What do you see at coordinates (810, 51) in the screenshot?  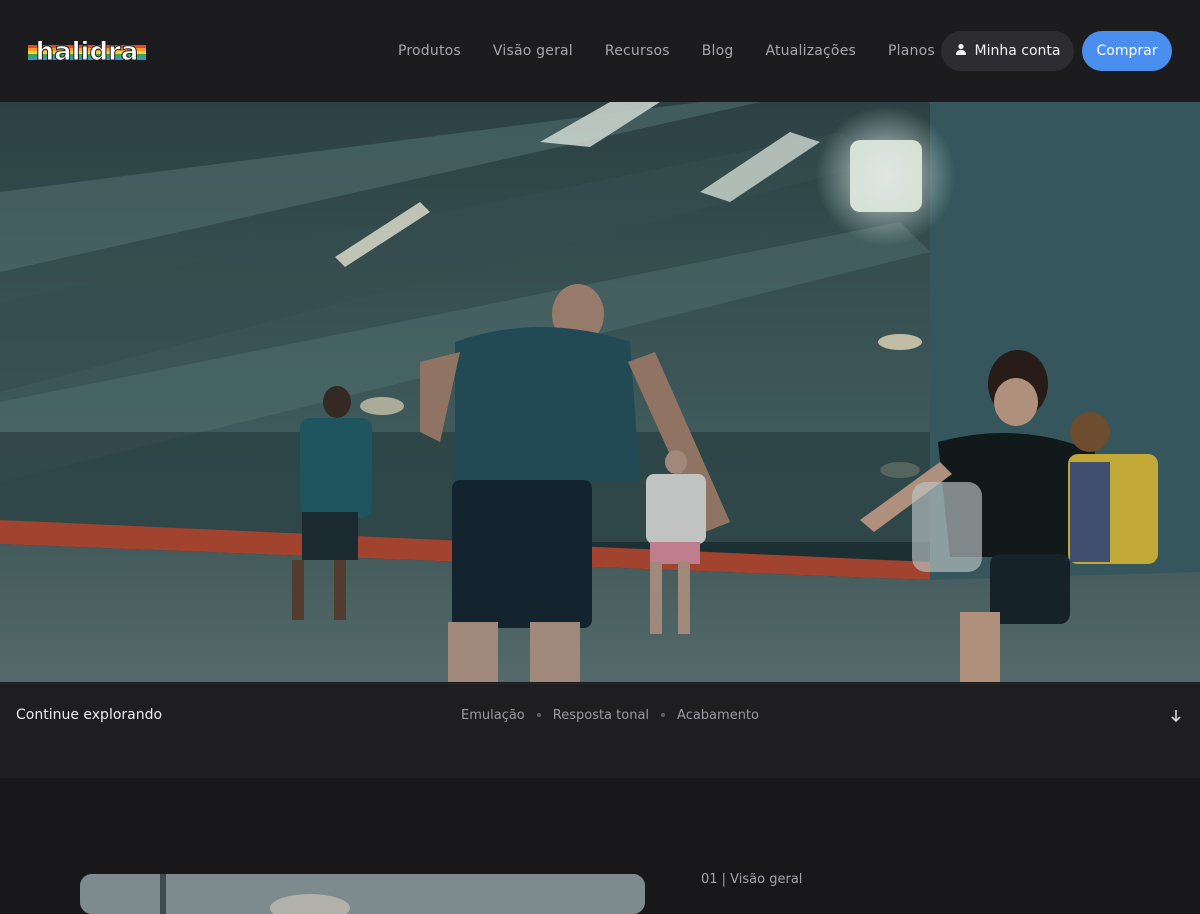 I see `nav-atualizacoes: Atualizações` at bounding box center [810, 51].